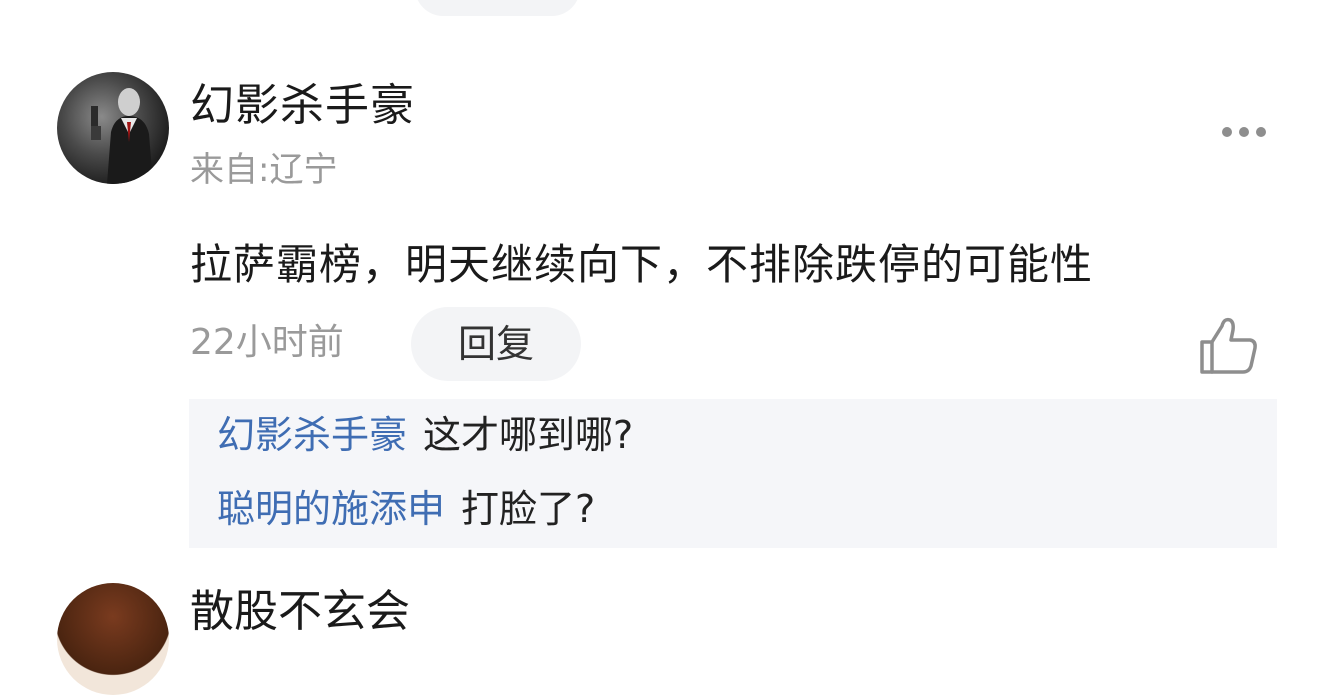  Describe the element at coordinates (528, 509) in the screenshot. I see `reply-text: 打脸了?` at that location.